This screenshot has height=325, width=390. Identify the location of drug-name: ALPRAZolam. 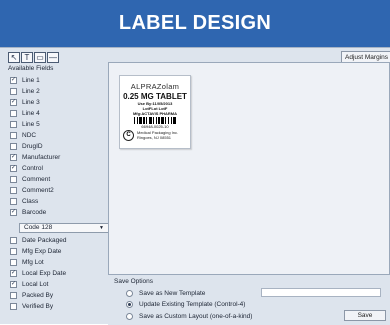
(155, 86).